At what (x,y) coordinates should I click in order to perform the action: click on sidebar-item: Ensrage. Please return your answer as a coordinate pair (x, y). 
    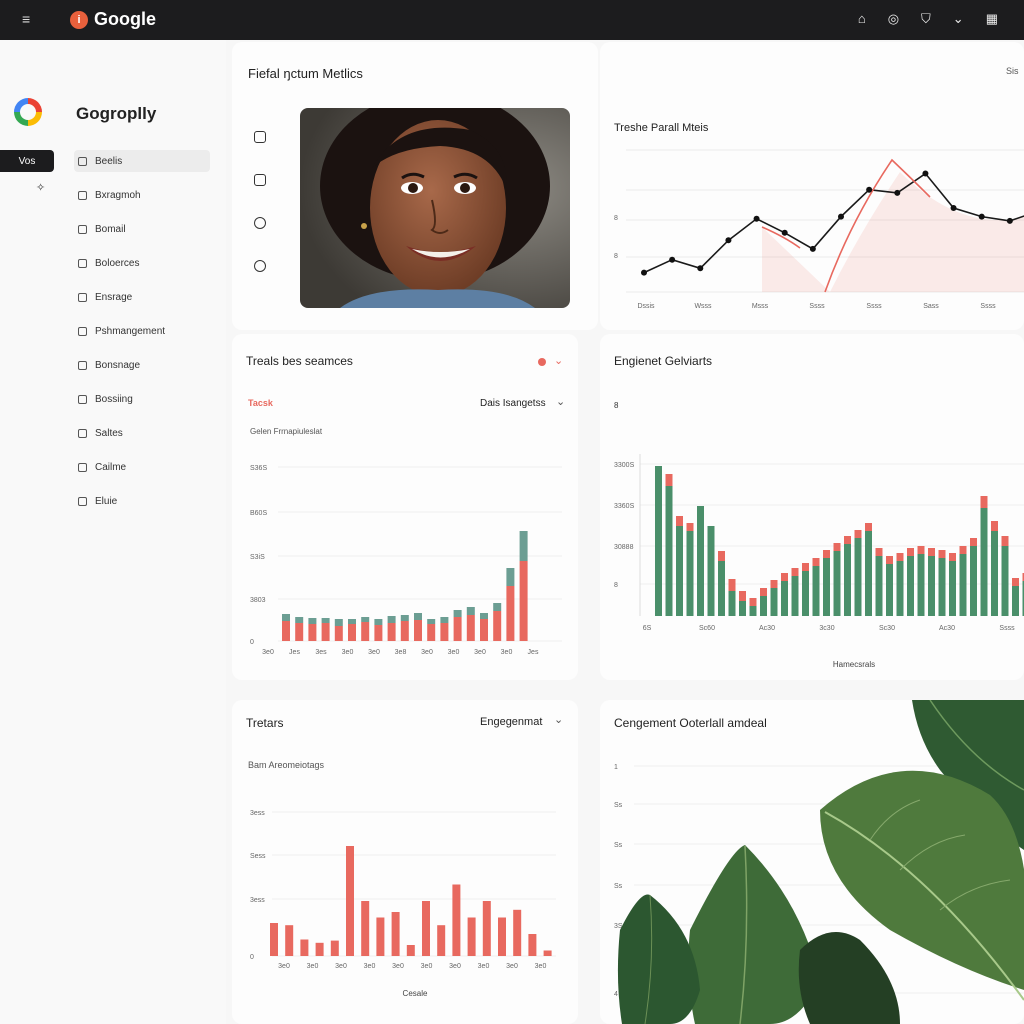
    Looking at the image, I should click on (142, 297).